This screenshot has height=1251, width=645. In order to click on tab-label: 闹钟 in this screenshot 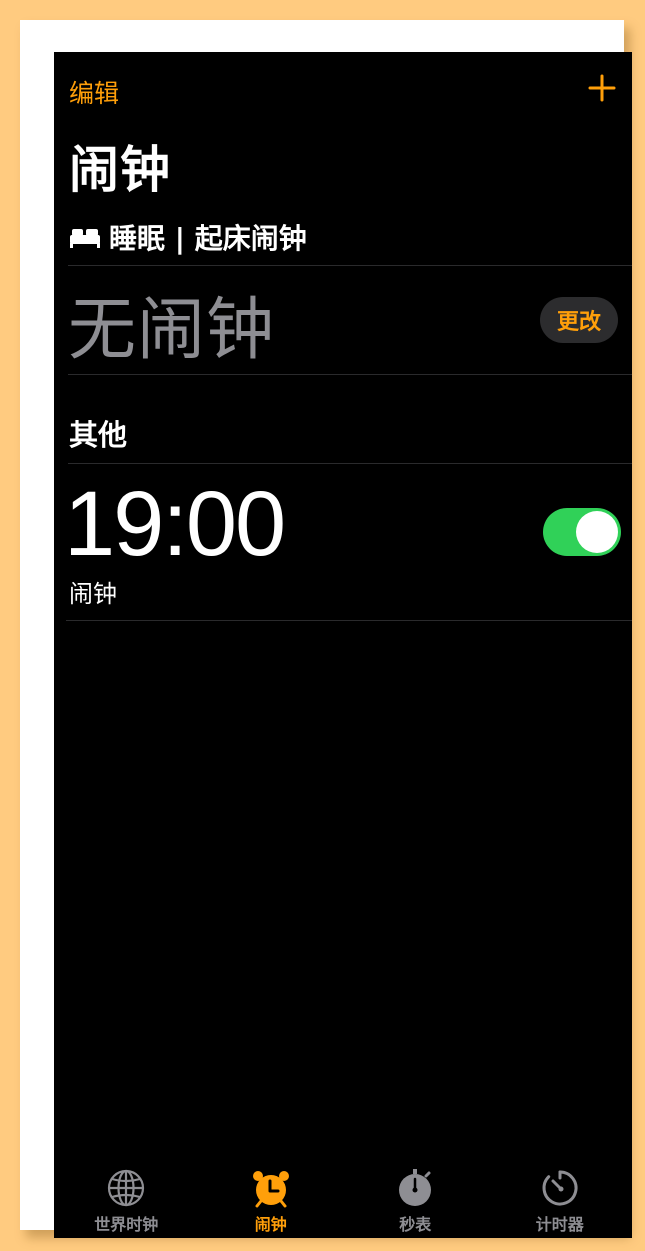, I will do `click(270, 1224)`.